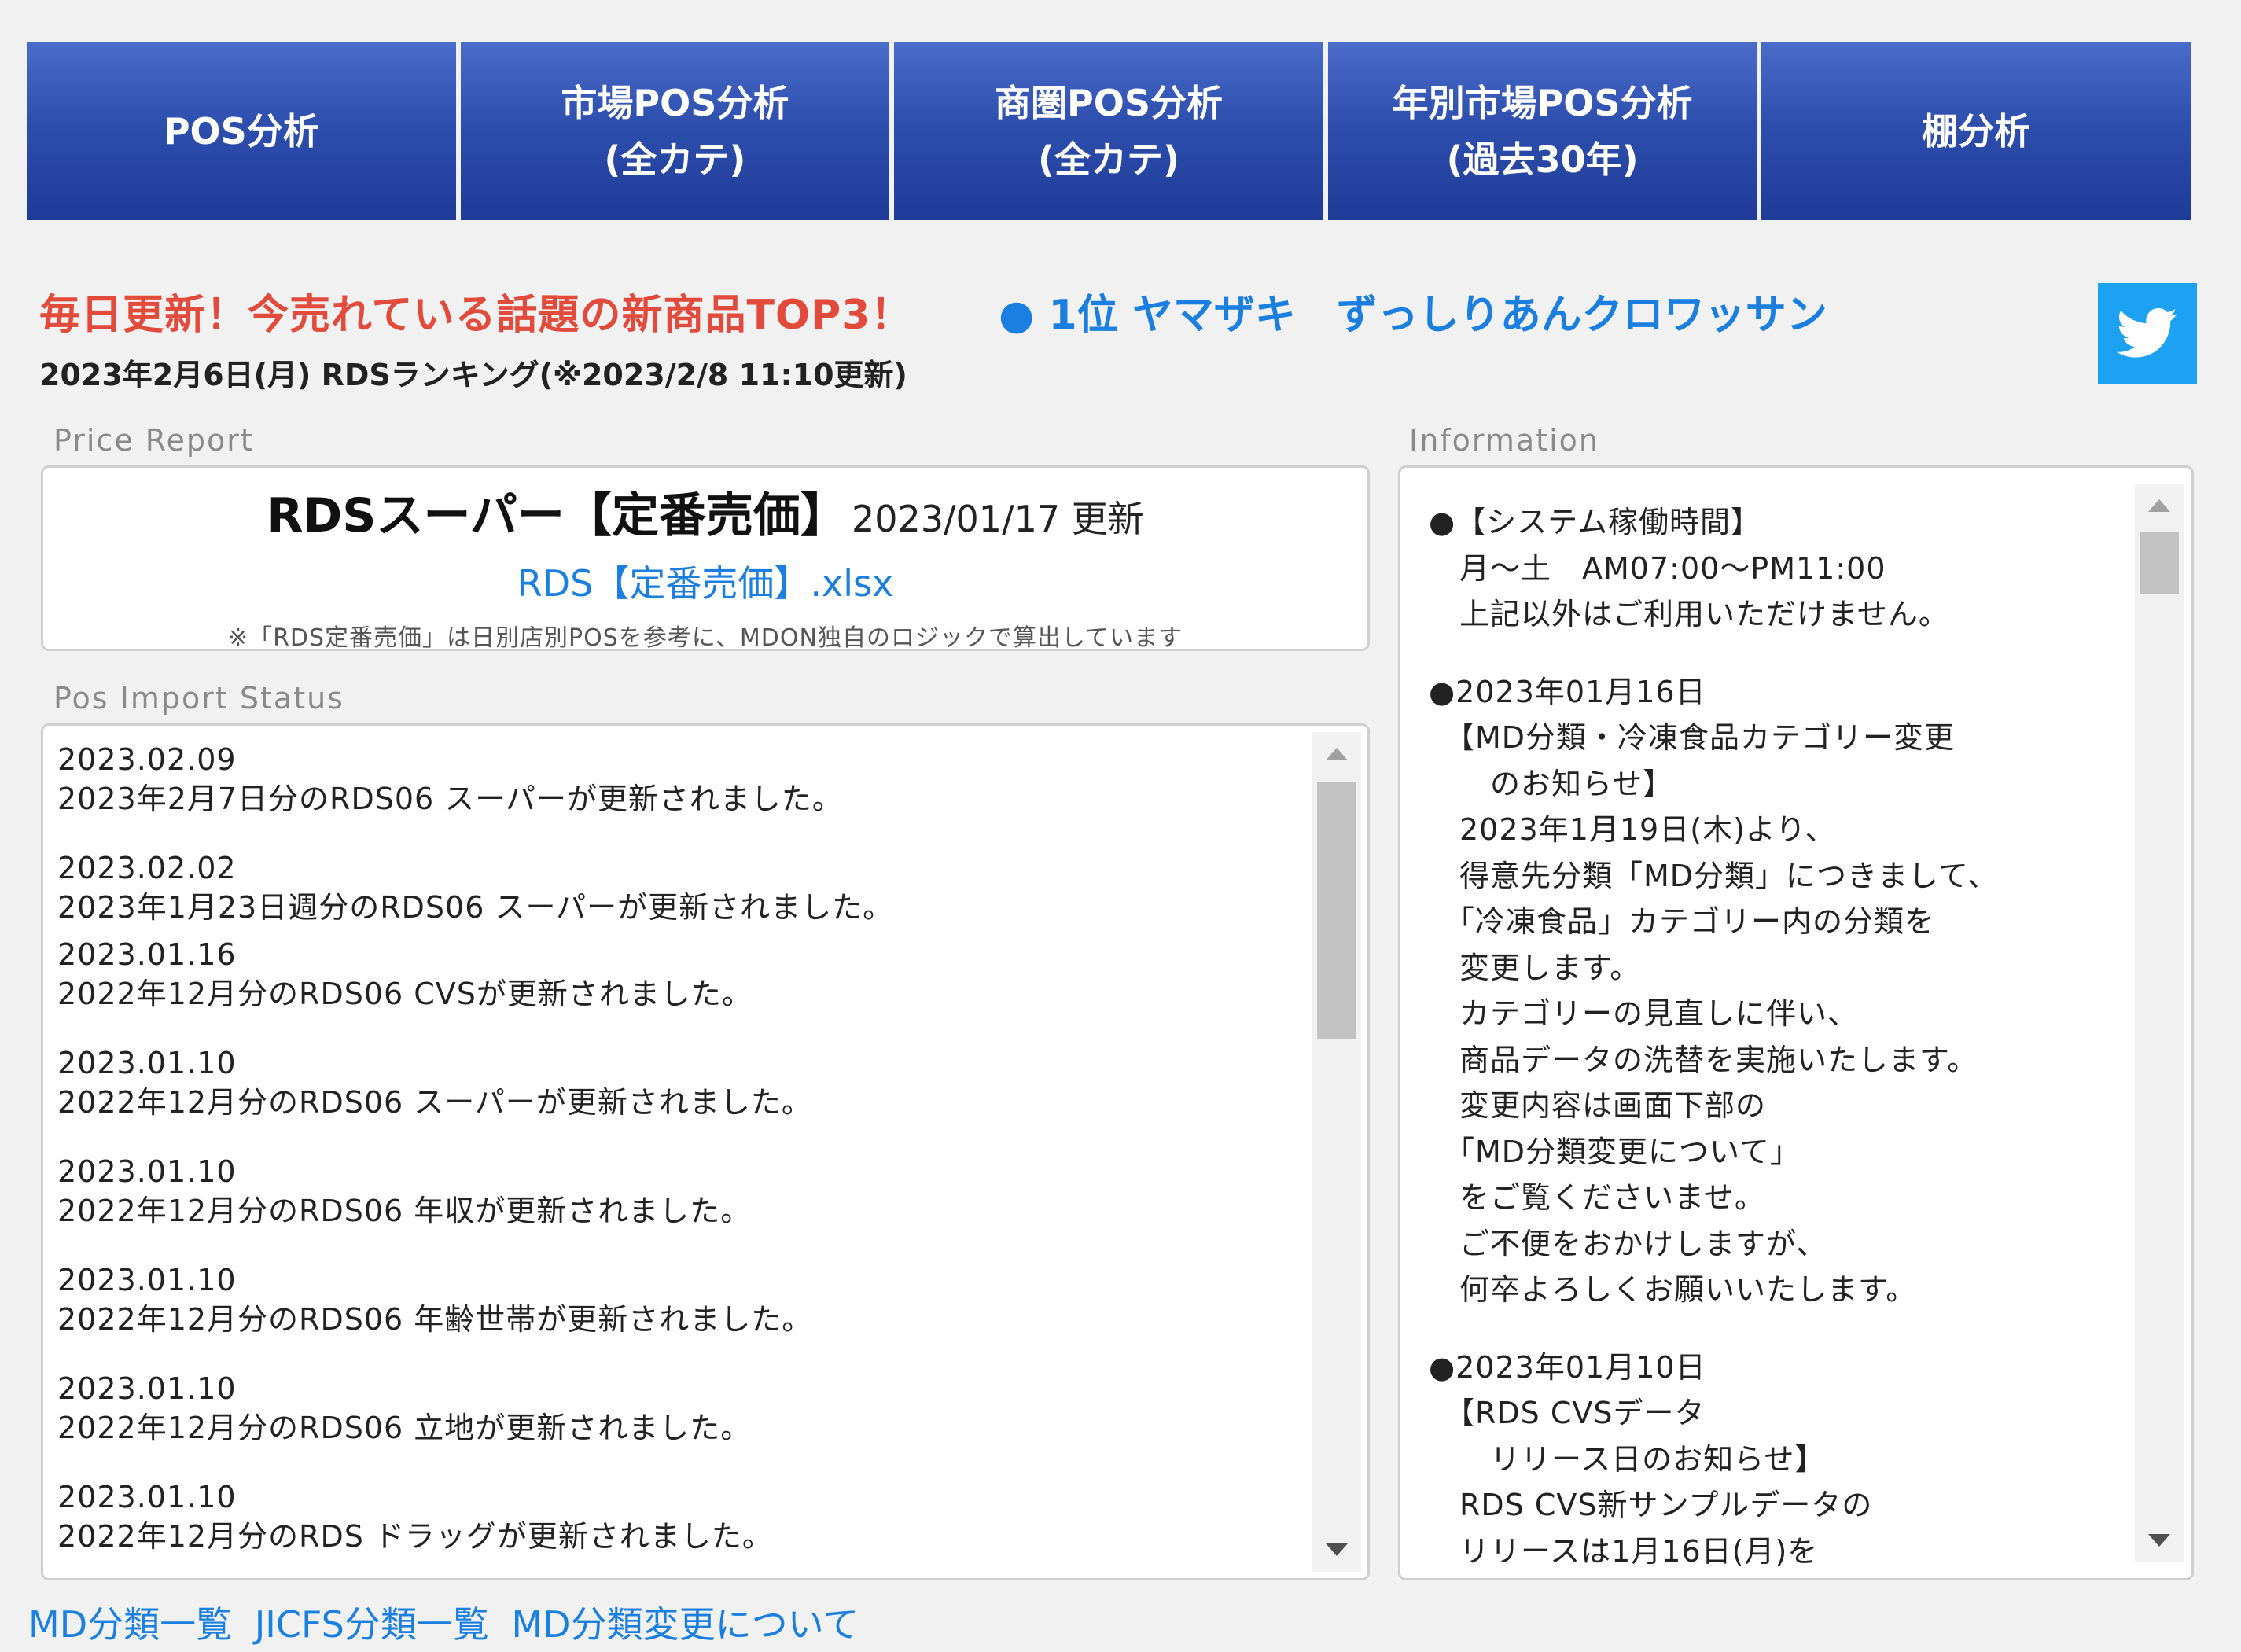 The image size is (2241, 1652). I want to click on jicfs-classification-list-link: JICFS分類一覧, so click(372, 1624).